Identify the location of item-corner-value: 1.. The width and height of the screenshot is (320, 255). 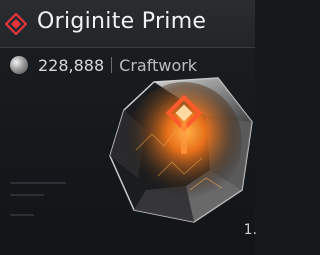
(250, 230).